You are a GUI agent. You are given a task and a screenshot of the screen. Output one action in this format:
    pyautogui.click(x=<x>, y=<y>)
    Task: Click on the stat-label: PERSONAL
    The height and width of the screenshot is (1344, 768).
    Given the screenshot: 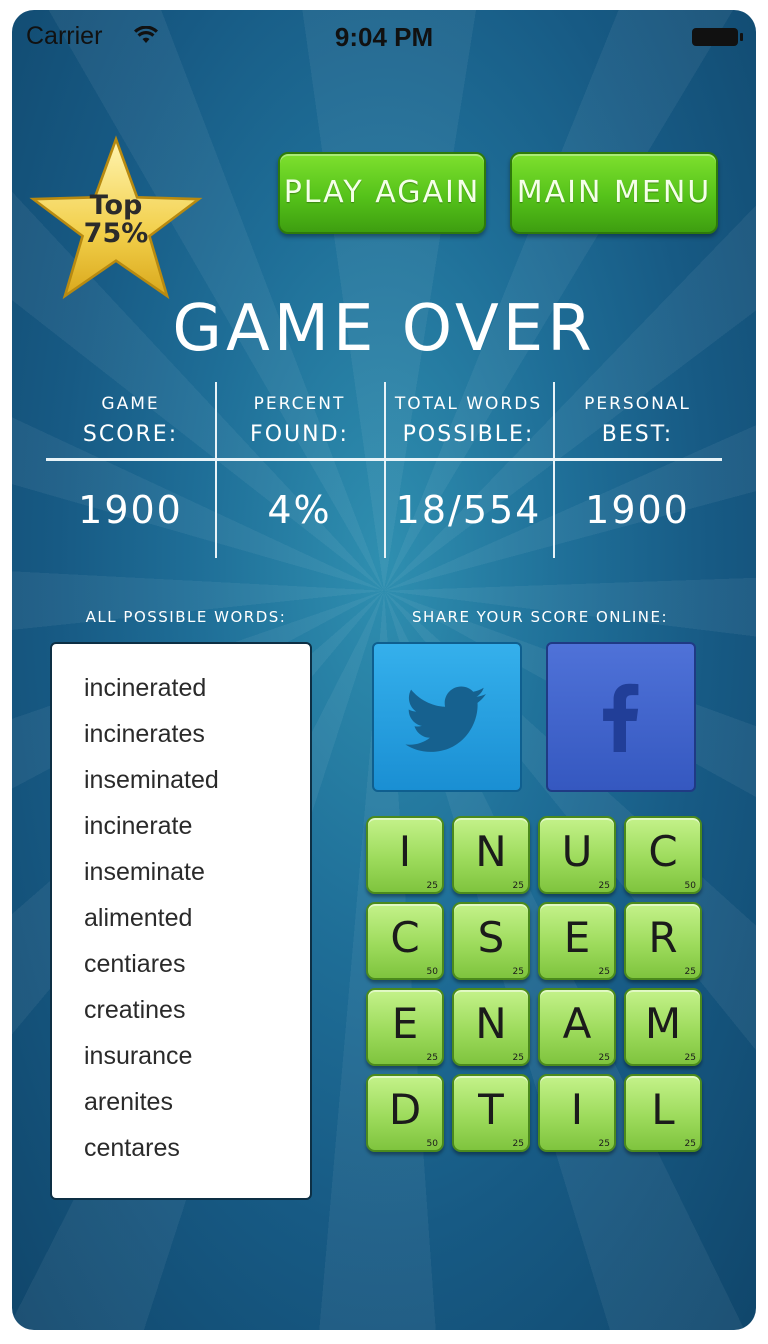 What is the action you would take?
    pyautogui.click(x=637, y=404)
    